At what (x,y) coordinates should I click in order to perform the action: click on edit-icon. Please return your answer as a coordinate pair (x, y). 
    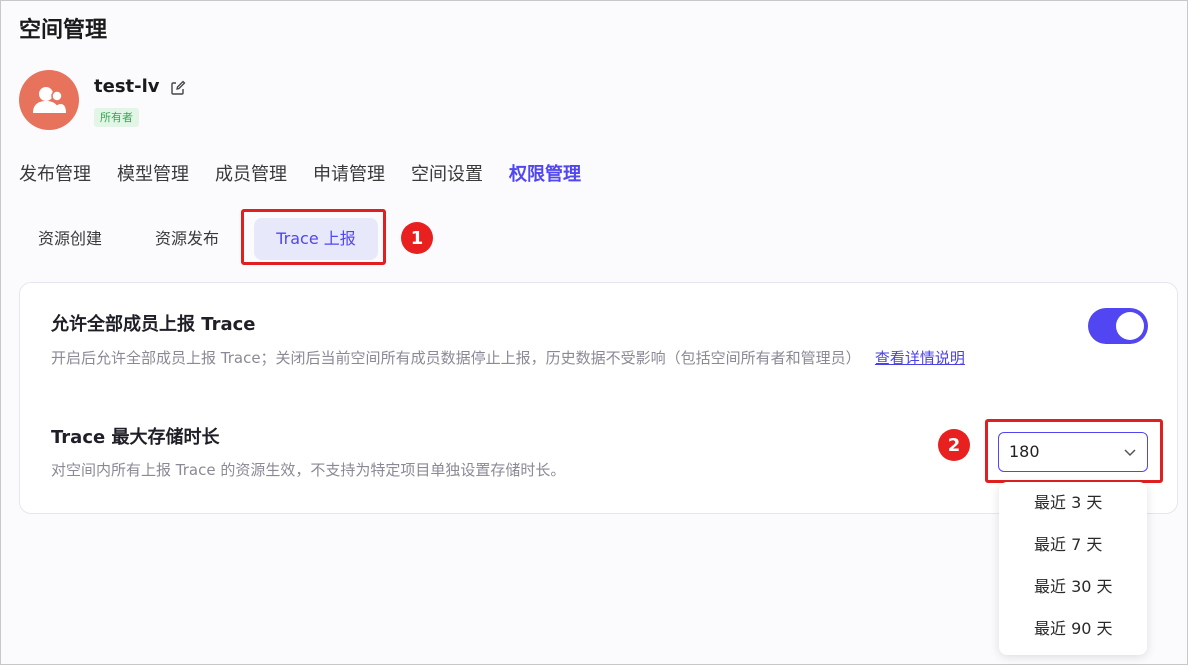
    Looking at the image, I should click on (178, 88).